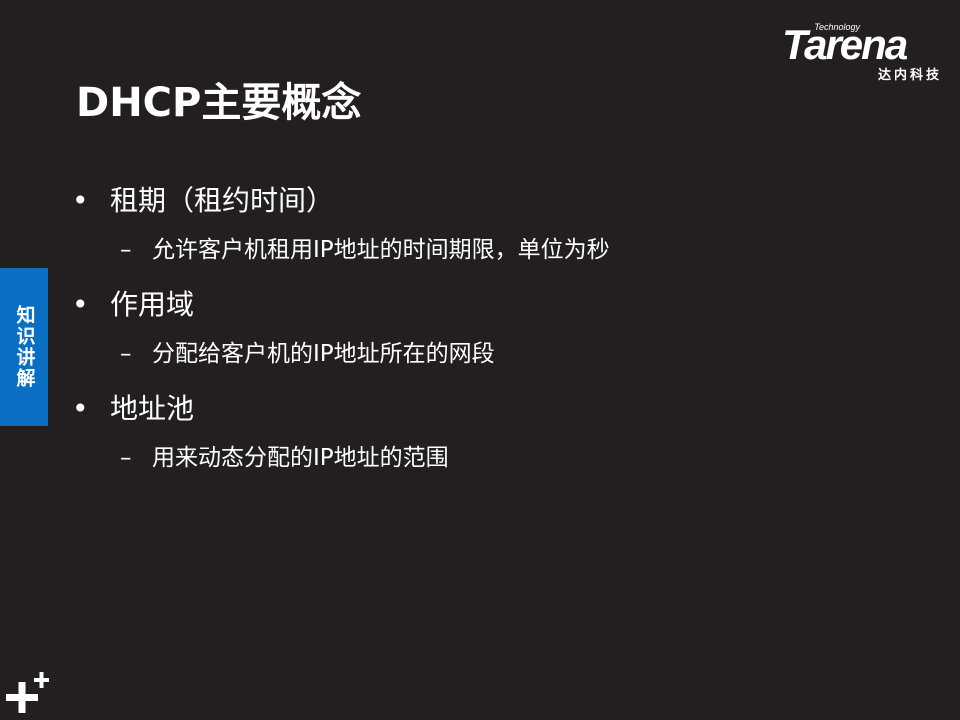  I want to click on bullet-item-lease: • 租期（租约时间）, so click(502, 204).